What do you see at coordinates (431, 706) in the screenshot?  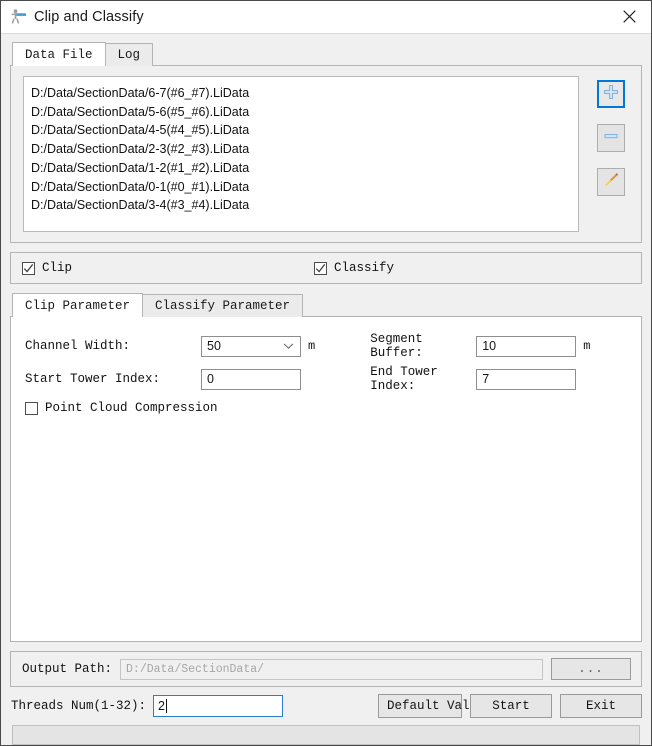 I see `default-value-button: Default Value` at bounding box center [431, 706].